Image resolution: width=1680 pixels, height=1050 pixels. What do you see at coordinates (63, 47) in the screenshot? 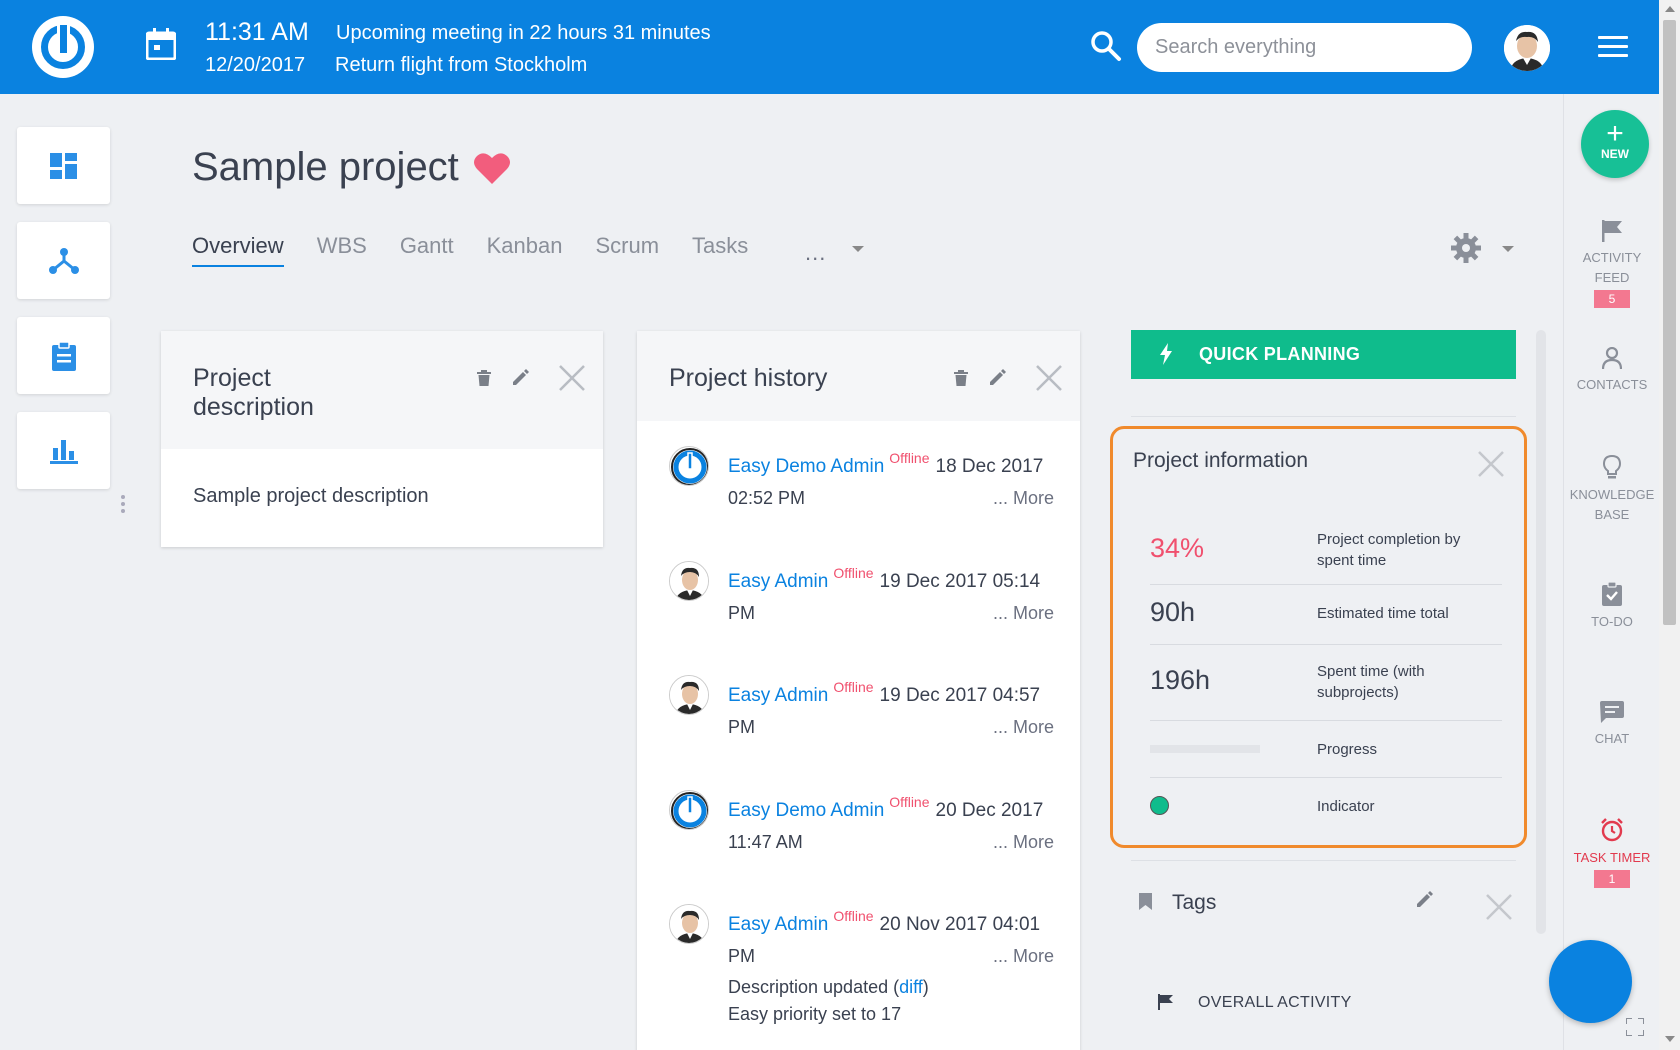
I see `app-logo-icon` at bounding box center [63, 47].